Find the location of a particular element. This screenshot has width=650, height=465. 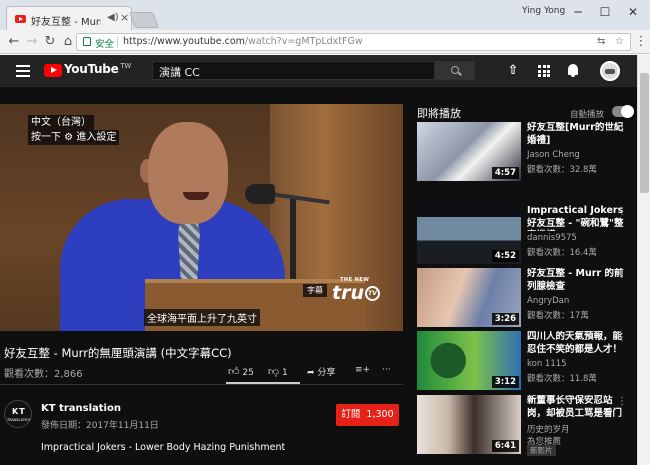

youtube-logo-icon is located at coordinates (53, 70).